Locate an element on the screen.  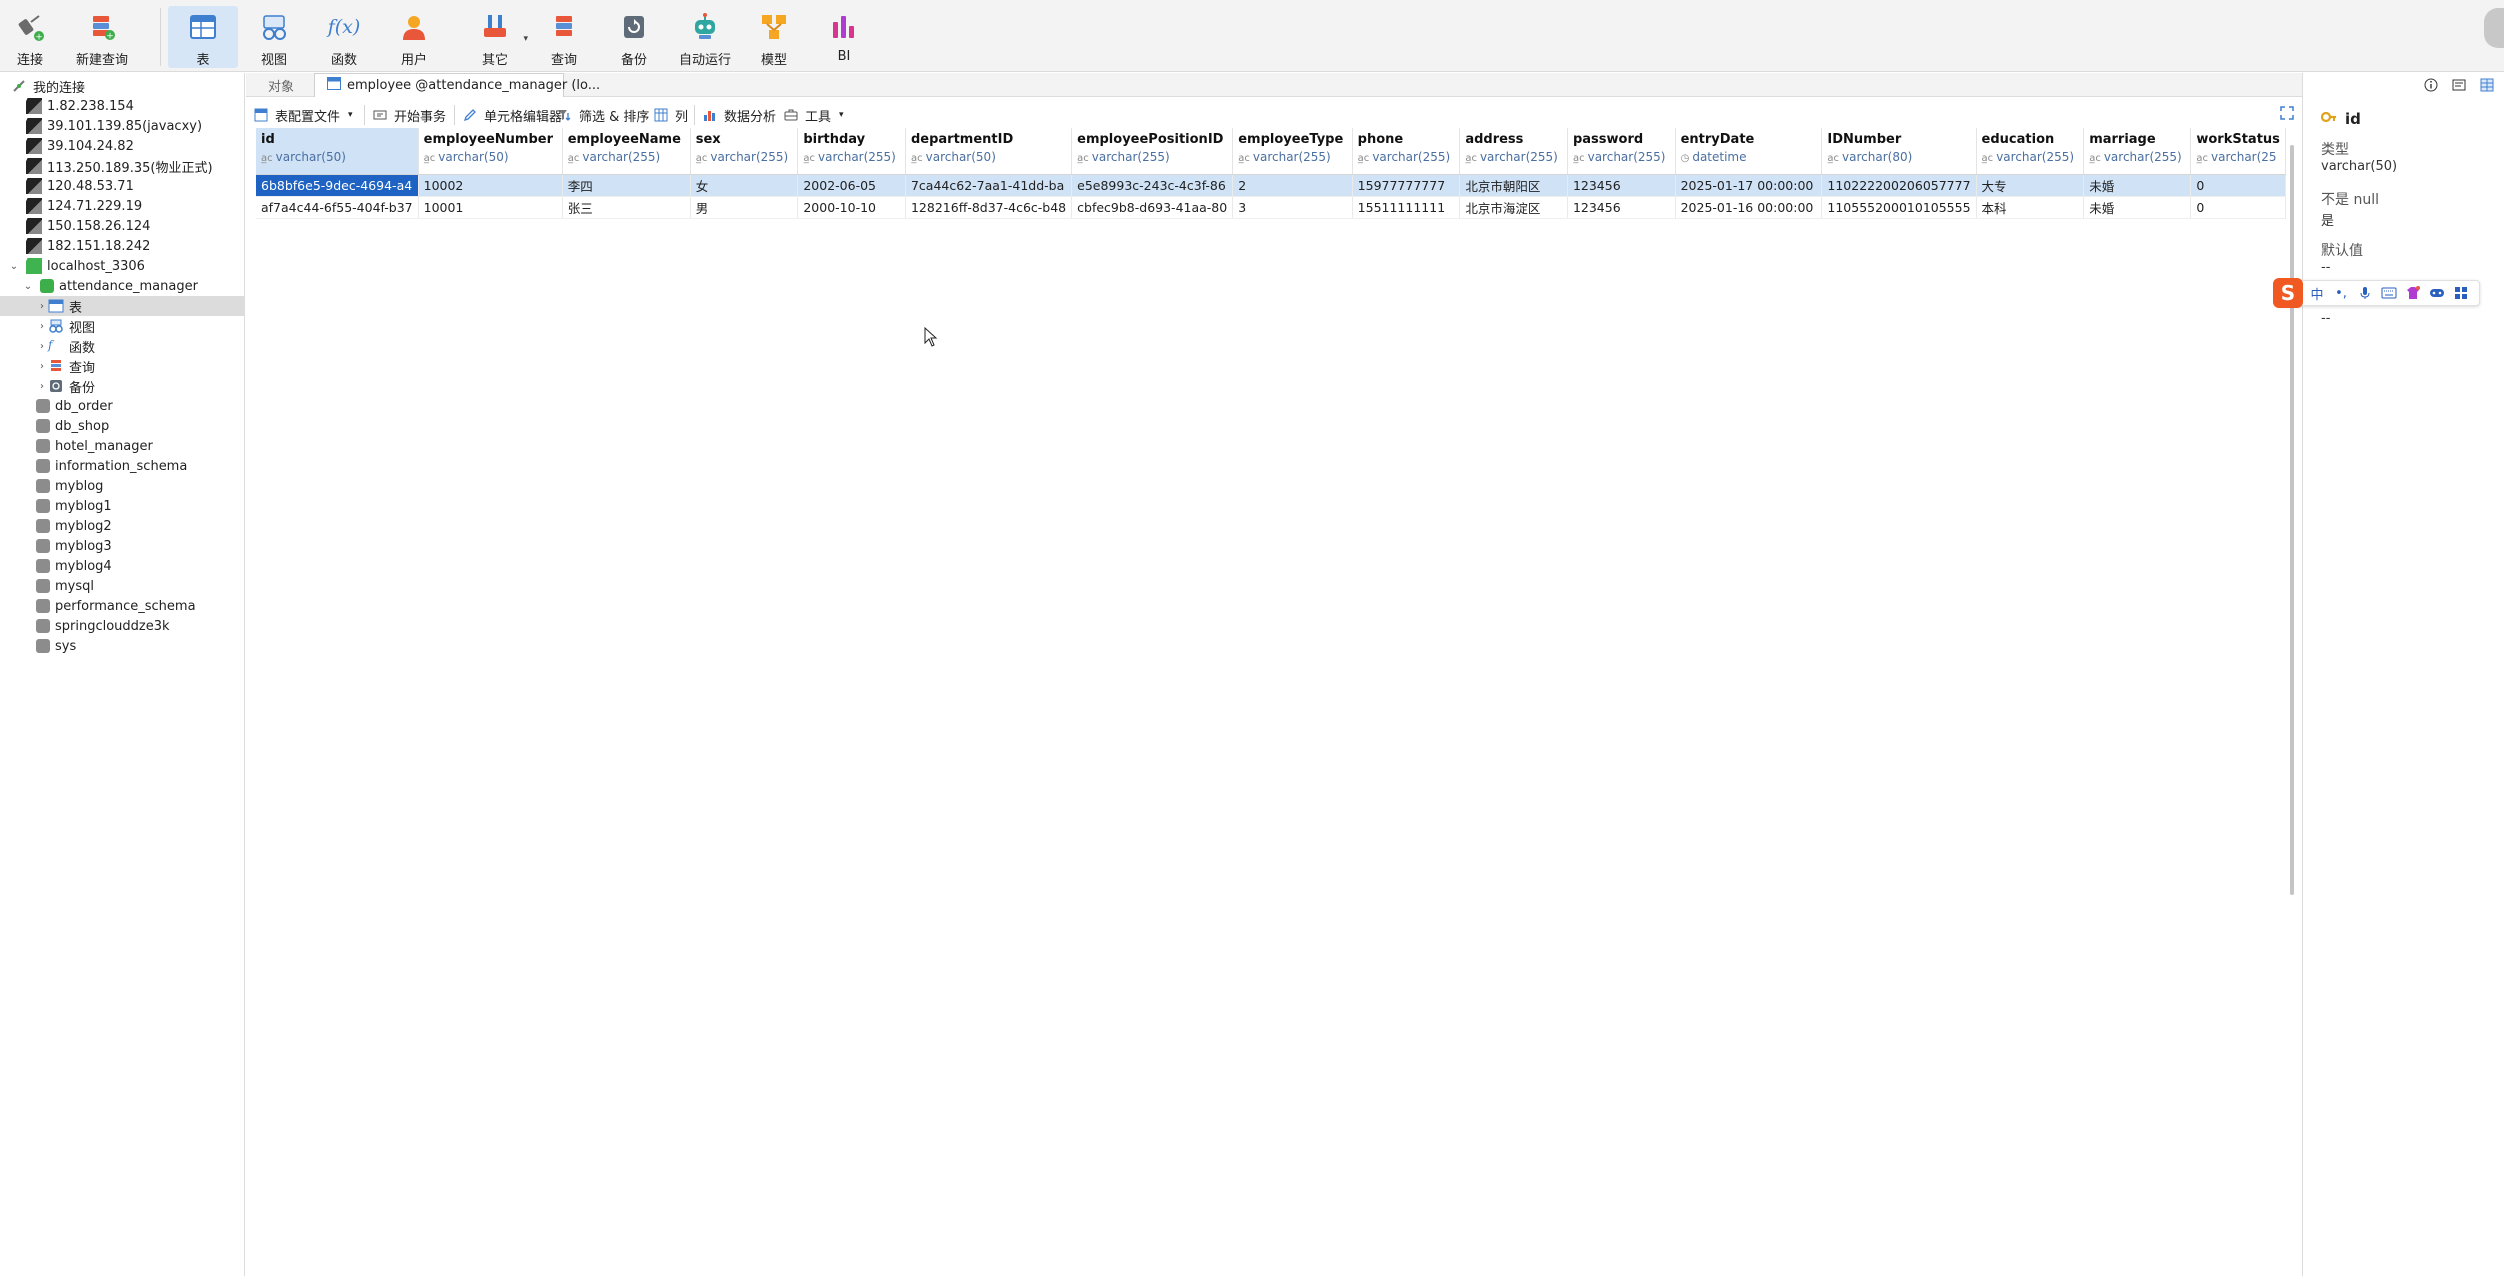
punctuation-toggle: •, is located at coordinates (2341, 293).